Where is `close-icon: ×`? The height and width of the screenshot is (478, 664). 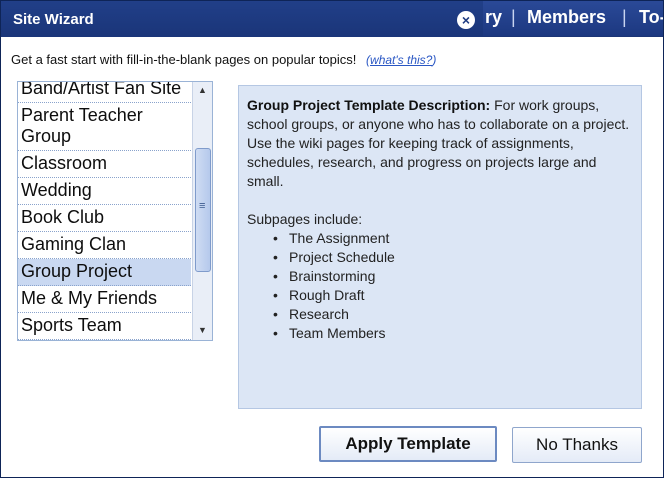 close-icon: × is located at coordinates (466, 20).